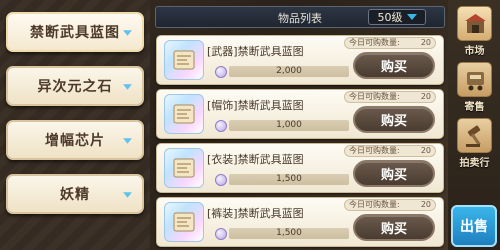 This screenshot has height=250, width=500. I want to click on market-stall-icon, so click(474, 23).